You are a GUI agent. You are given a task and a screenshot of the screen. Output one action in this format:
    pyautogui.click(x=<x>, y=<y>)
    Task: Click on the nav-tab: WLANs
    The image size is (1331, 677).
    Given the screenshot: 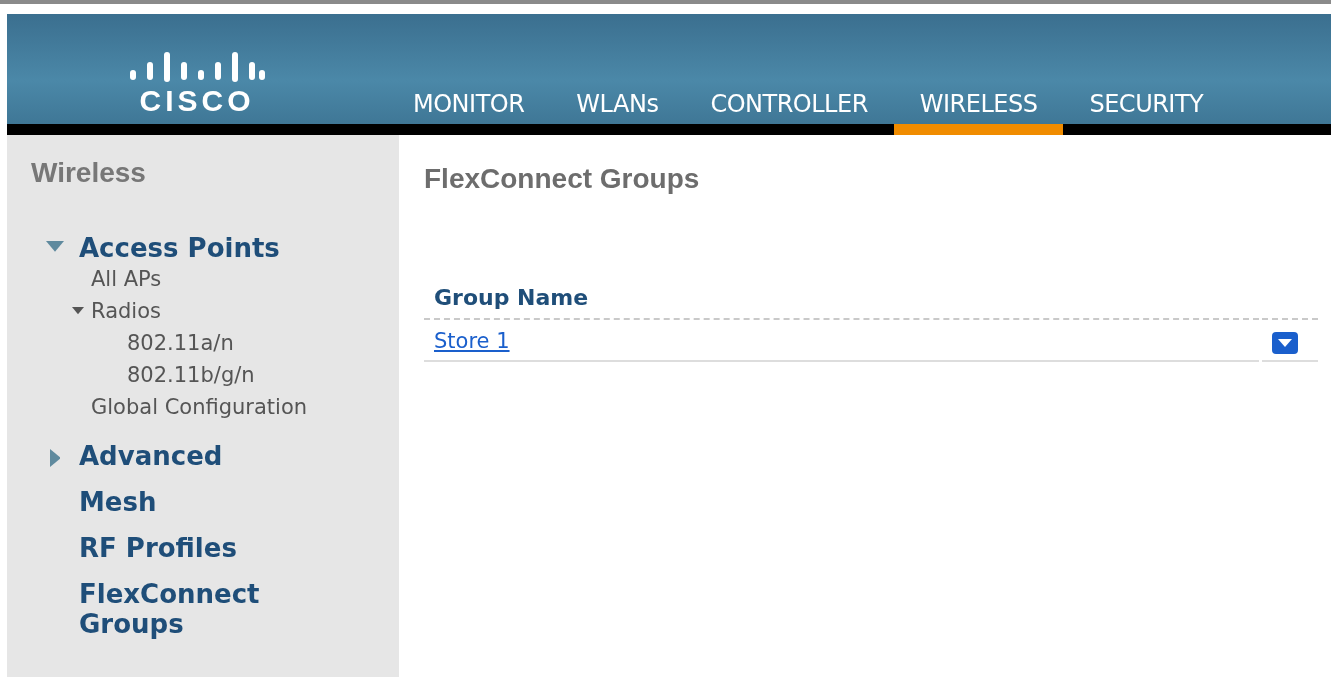 What is the action you would take?
    pyautogui.click(x=617, y=112)
    